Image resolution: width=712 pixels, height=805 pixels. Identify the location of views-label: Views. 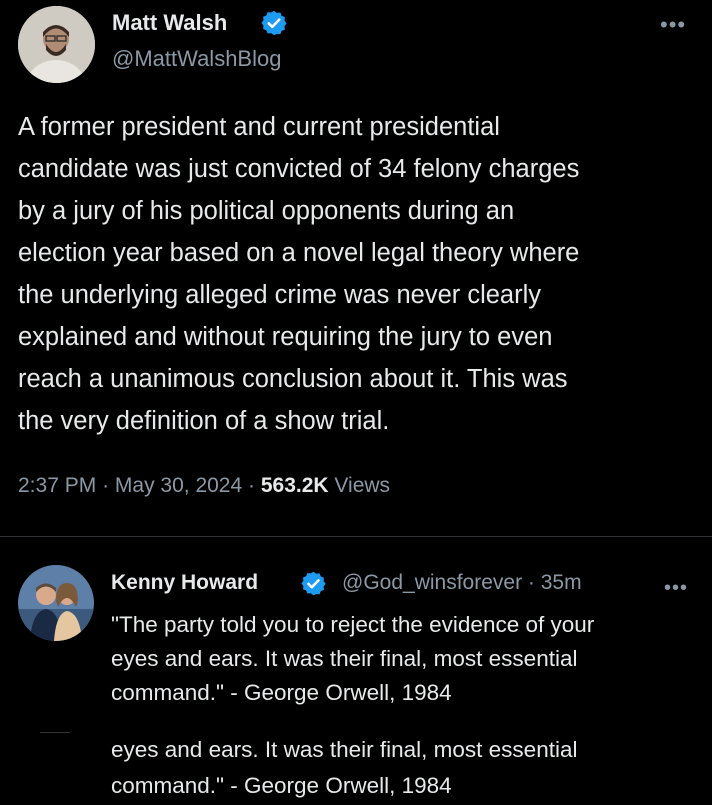
(362, 485).